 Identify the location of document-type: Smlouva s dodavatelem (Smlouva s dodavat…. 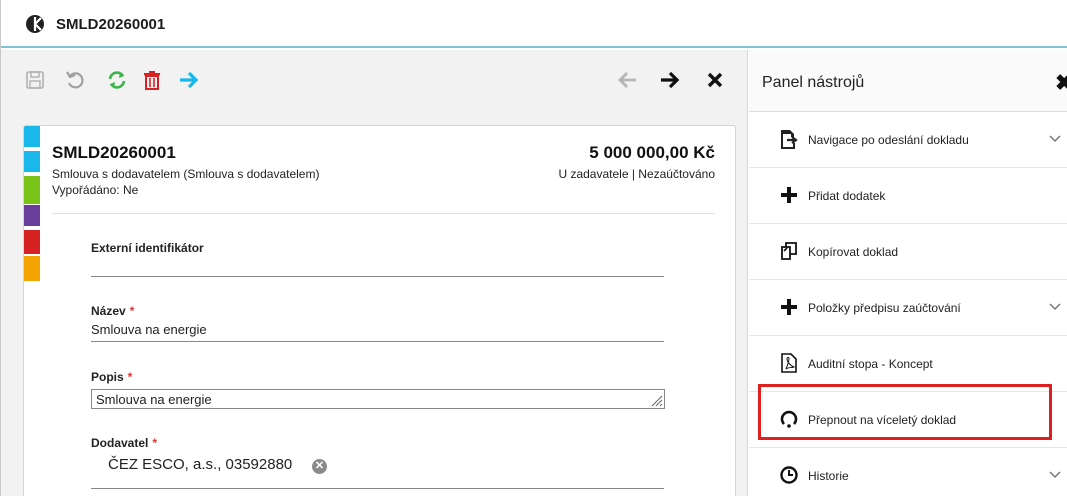
(186, 174).